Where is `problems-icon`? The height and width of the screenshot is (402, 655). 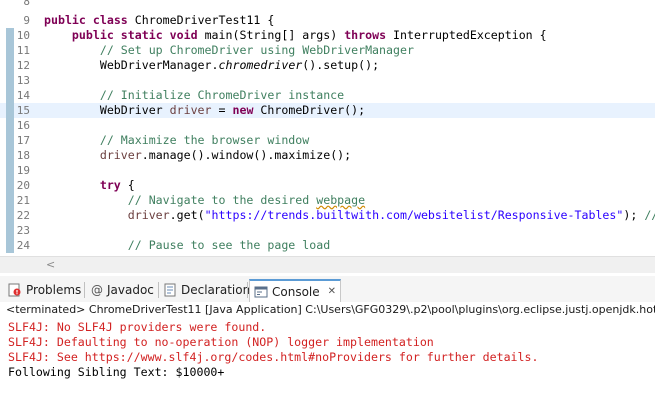
problems-icon is located at coordinates (14, 289).